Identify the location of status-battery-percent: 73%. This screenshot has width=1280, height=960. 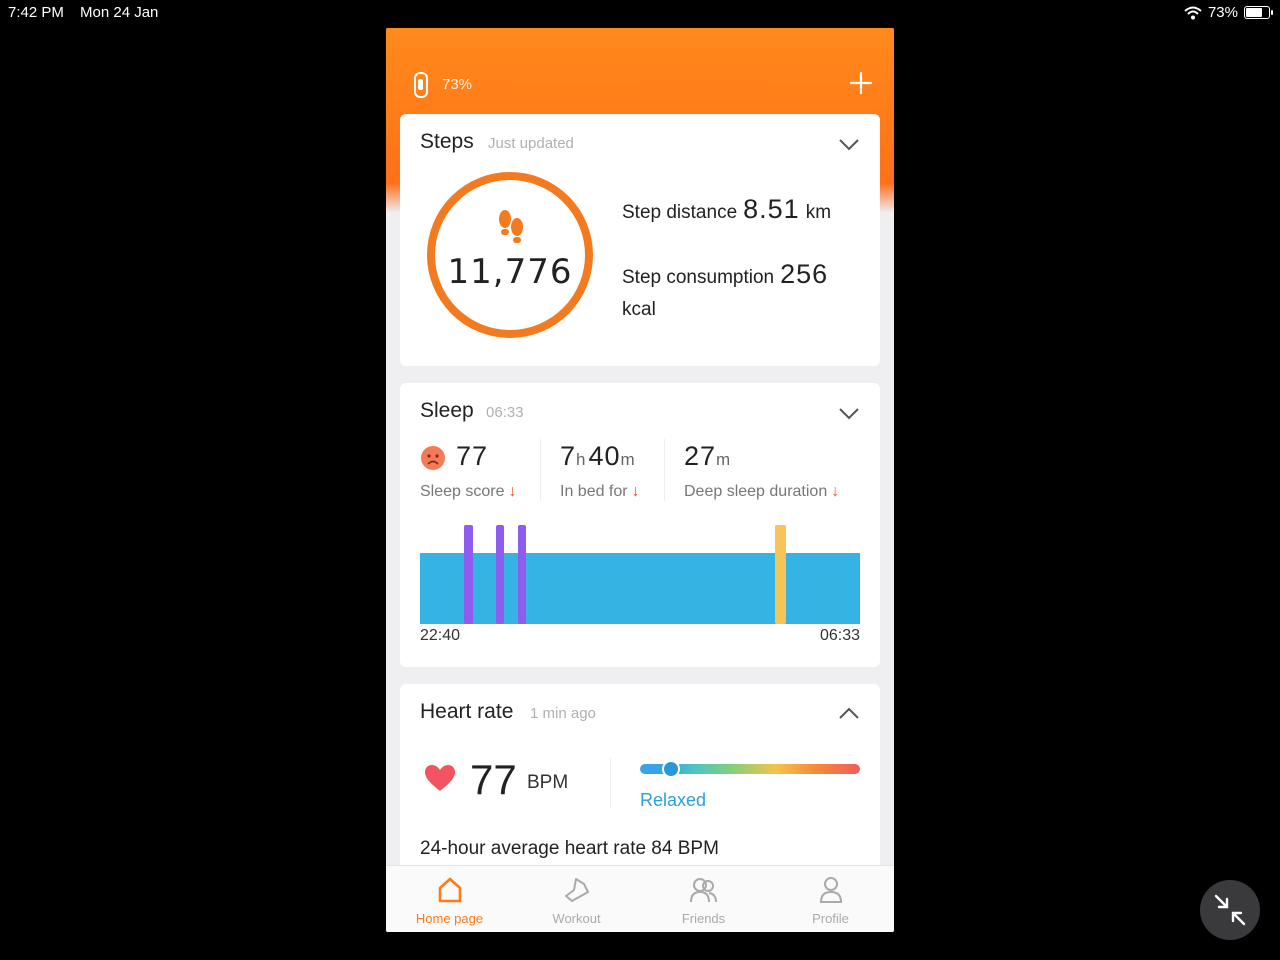
(1222, 12).